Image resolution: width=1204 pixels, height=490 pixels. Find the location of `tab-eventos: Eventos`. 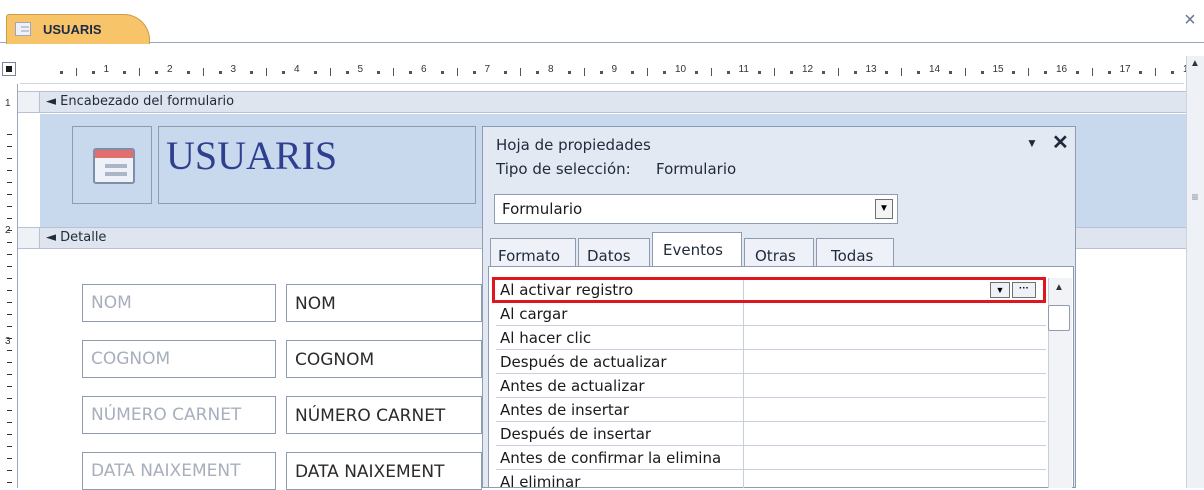

tab-eventos: Eventos is located at coordinates (697, 251).